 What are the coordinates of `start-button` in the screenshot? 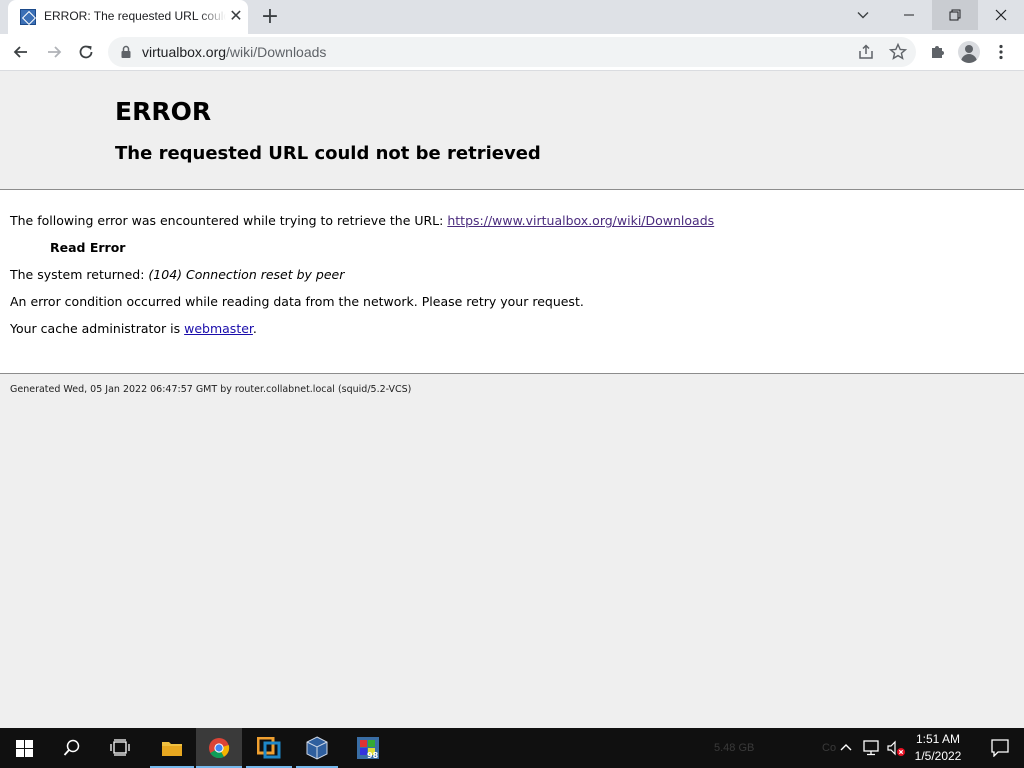 It's located at (24, 748).